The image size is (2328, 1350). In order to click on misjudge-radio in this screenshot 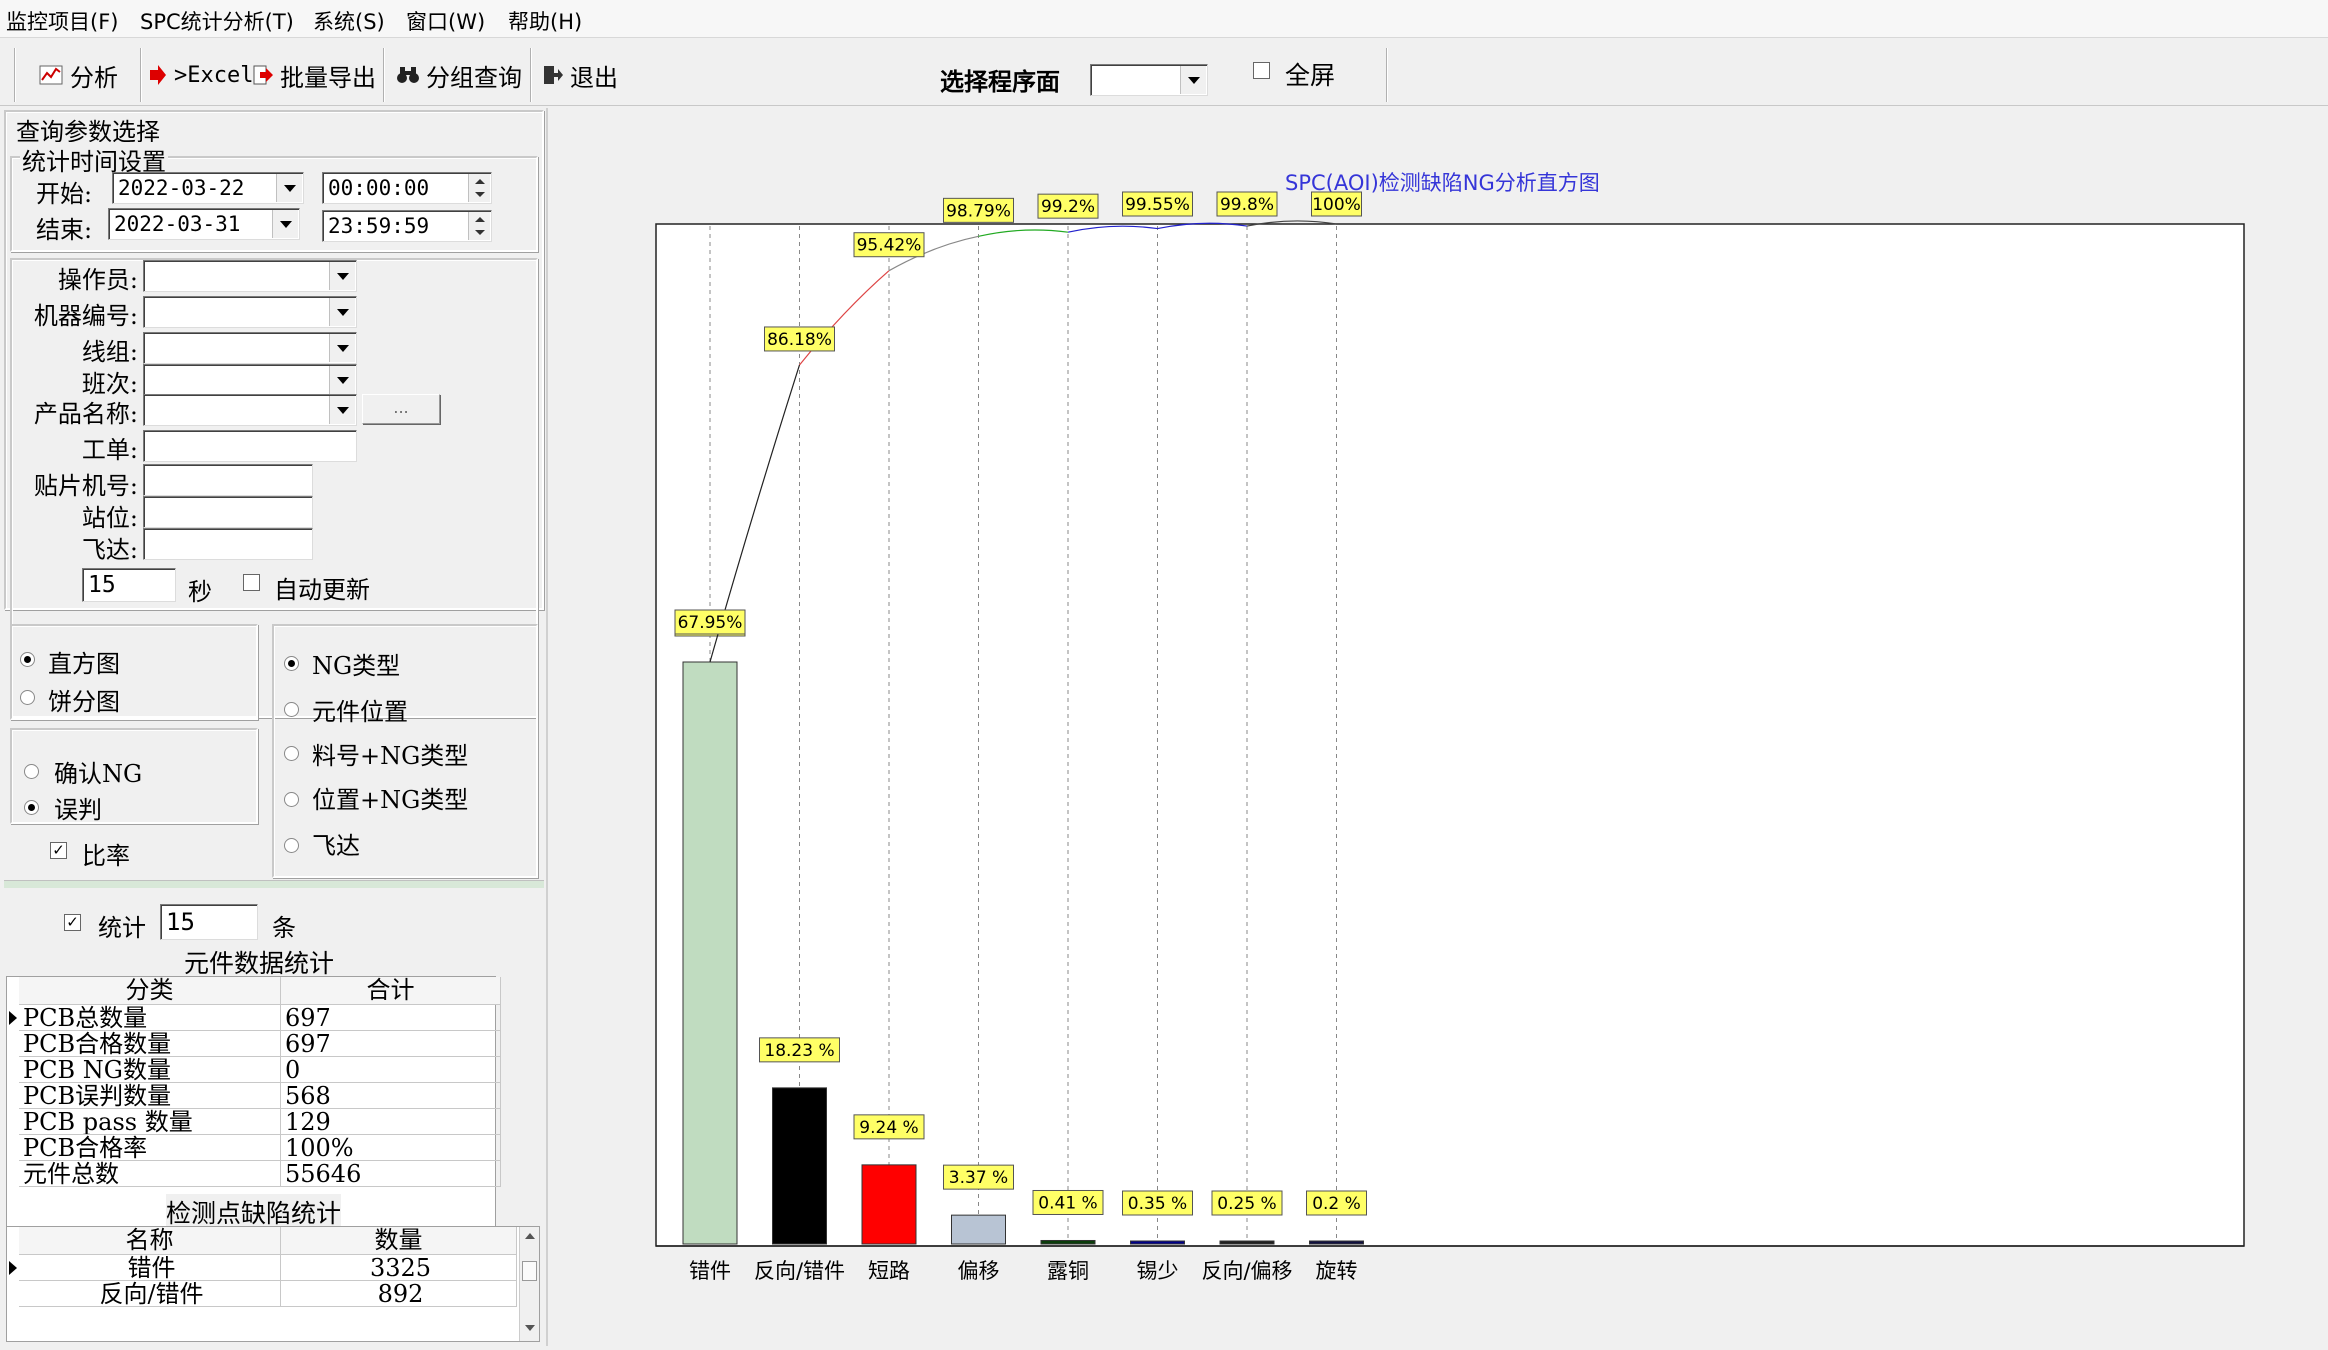, I will do `click(31, 807)`.